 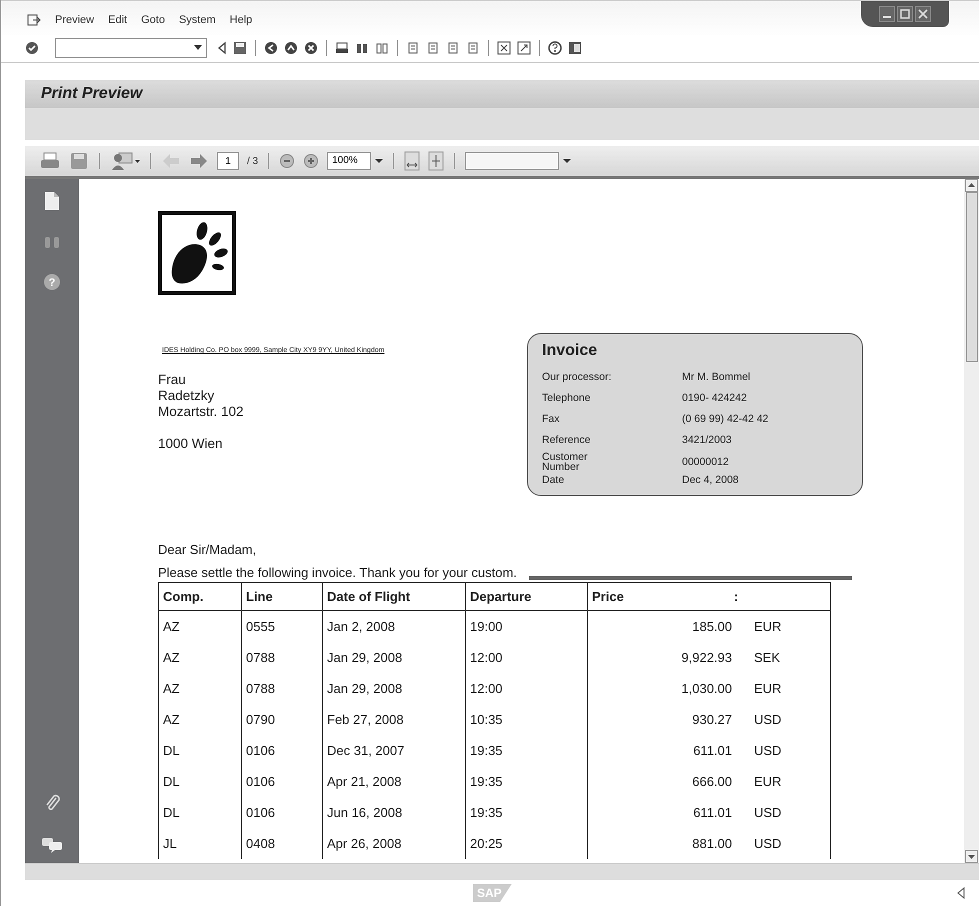 I want to click on price-amount: 185.00, so click(x=711, y=626).